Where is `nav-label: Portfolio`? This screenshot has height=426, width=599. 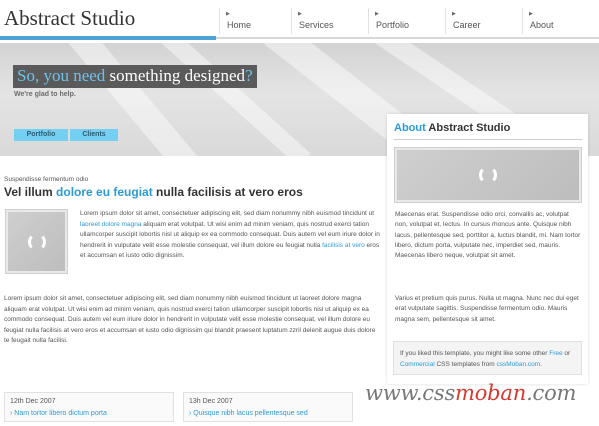 nav-label: Portfolio is located at coordinates (393, 25).